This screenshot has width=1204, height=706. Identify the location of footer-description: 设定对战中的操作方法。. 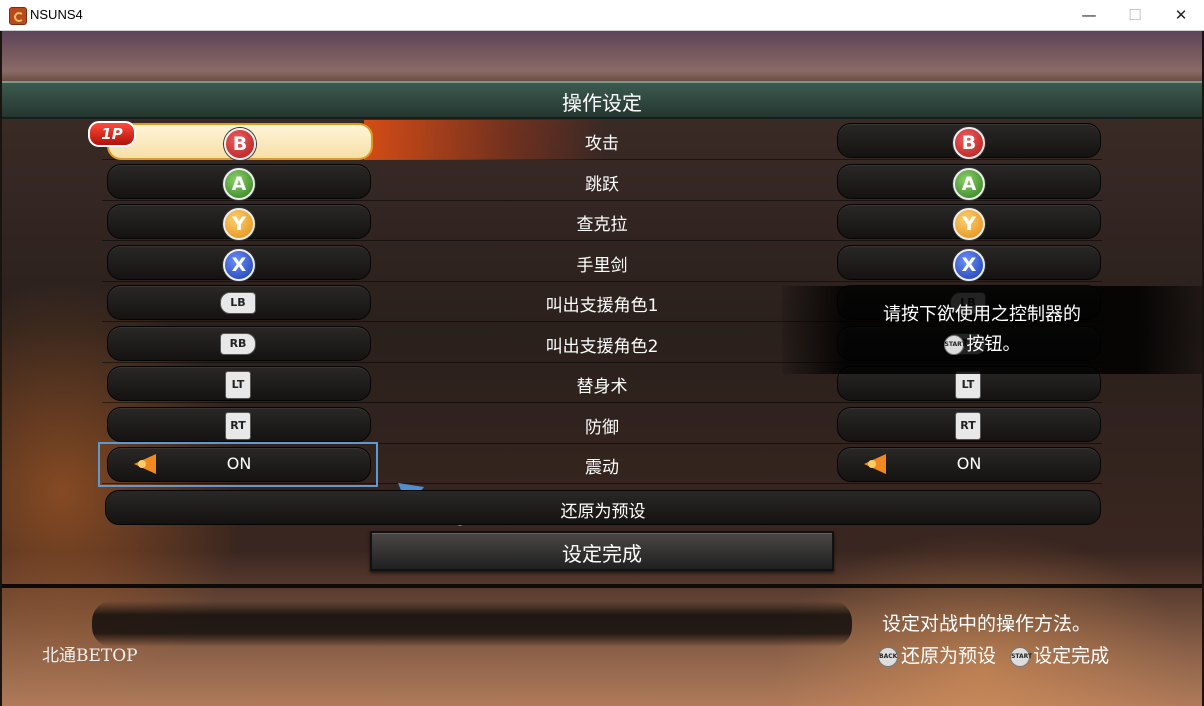
(987, 624).